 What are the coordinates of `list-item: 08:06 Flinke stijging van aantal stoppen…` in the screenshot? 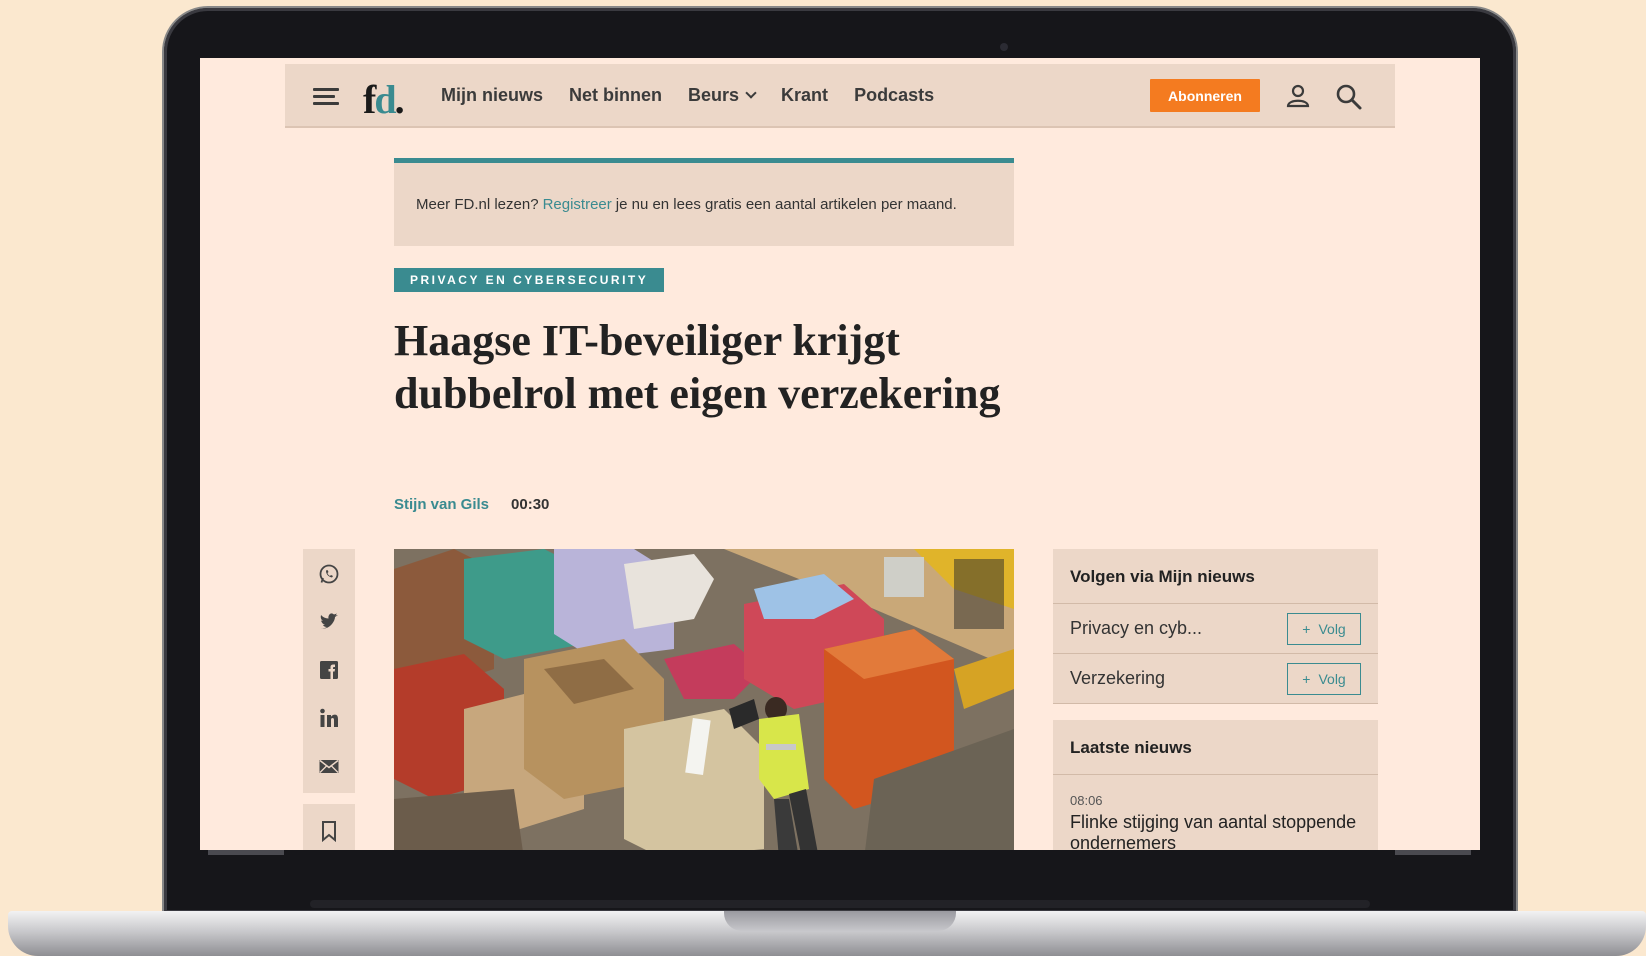 It's located at (1215, 812).